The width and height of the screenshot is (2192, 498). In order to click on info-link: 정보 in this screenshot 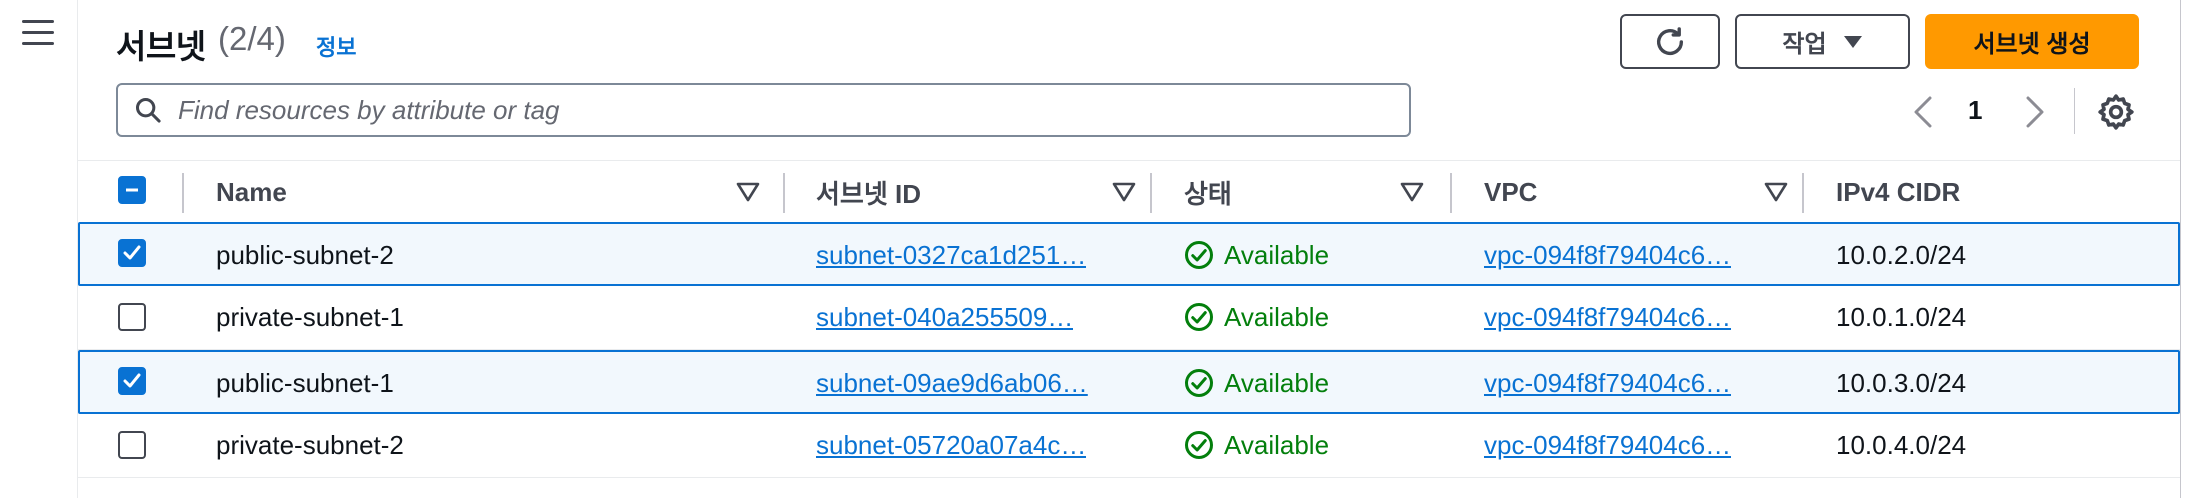, I will do `click(336, 46)`.